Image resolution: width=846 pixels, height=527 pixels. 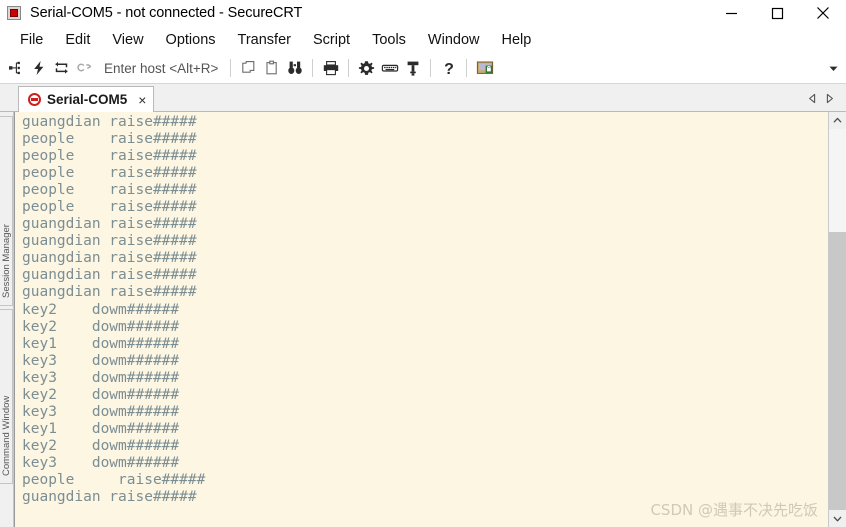 I want to click on scroll-up-button, so click(x=837, y=120).